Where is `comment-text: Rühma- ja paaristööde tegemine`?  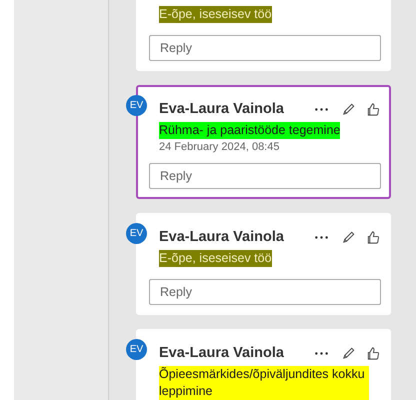 comment-text: Rühma- ja paaristööde tegemine is located at coordinates (249, 130).